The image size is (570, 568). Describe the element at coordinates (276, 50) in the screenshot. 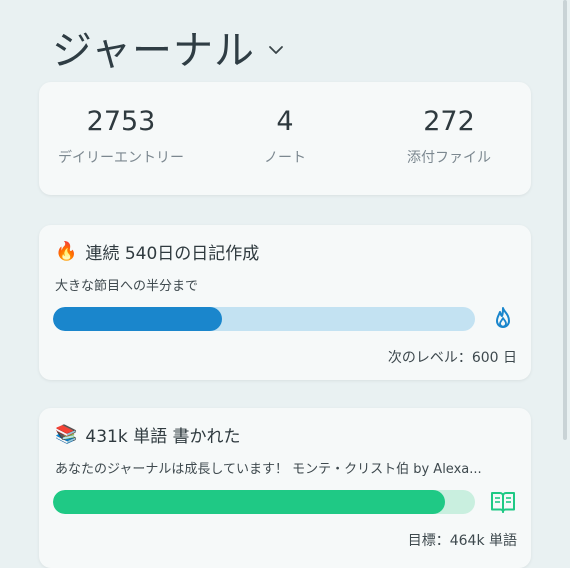

I see `chevron-down-icon` at that location.